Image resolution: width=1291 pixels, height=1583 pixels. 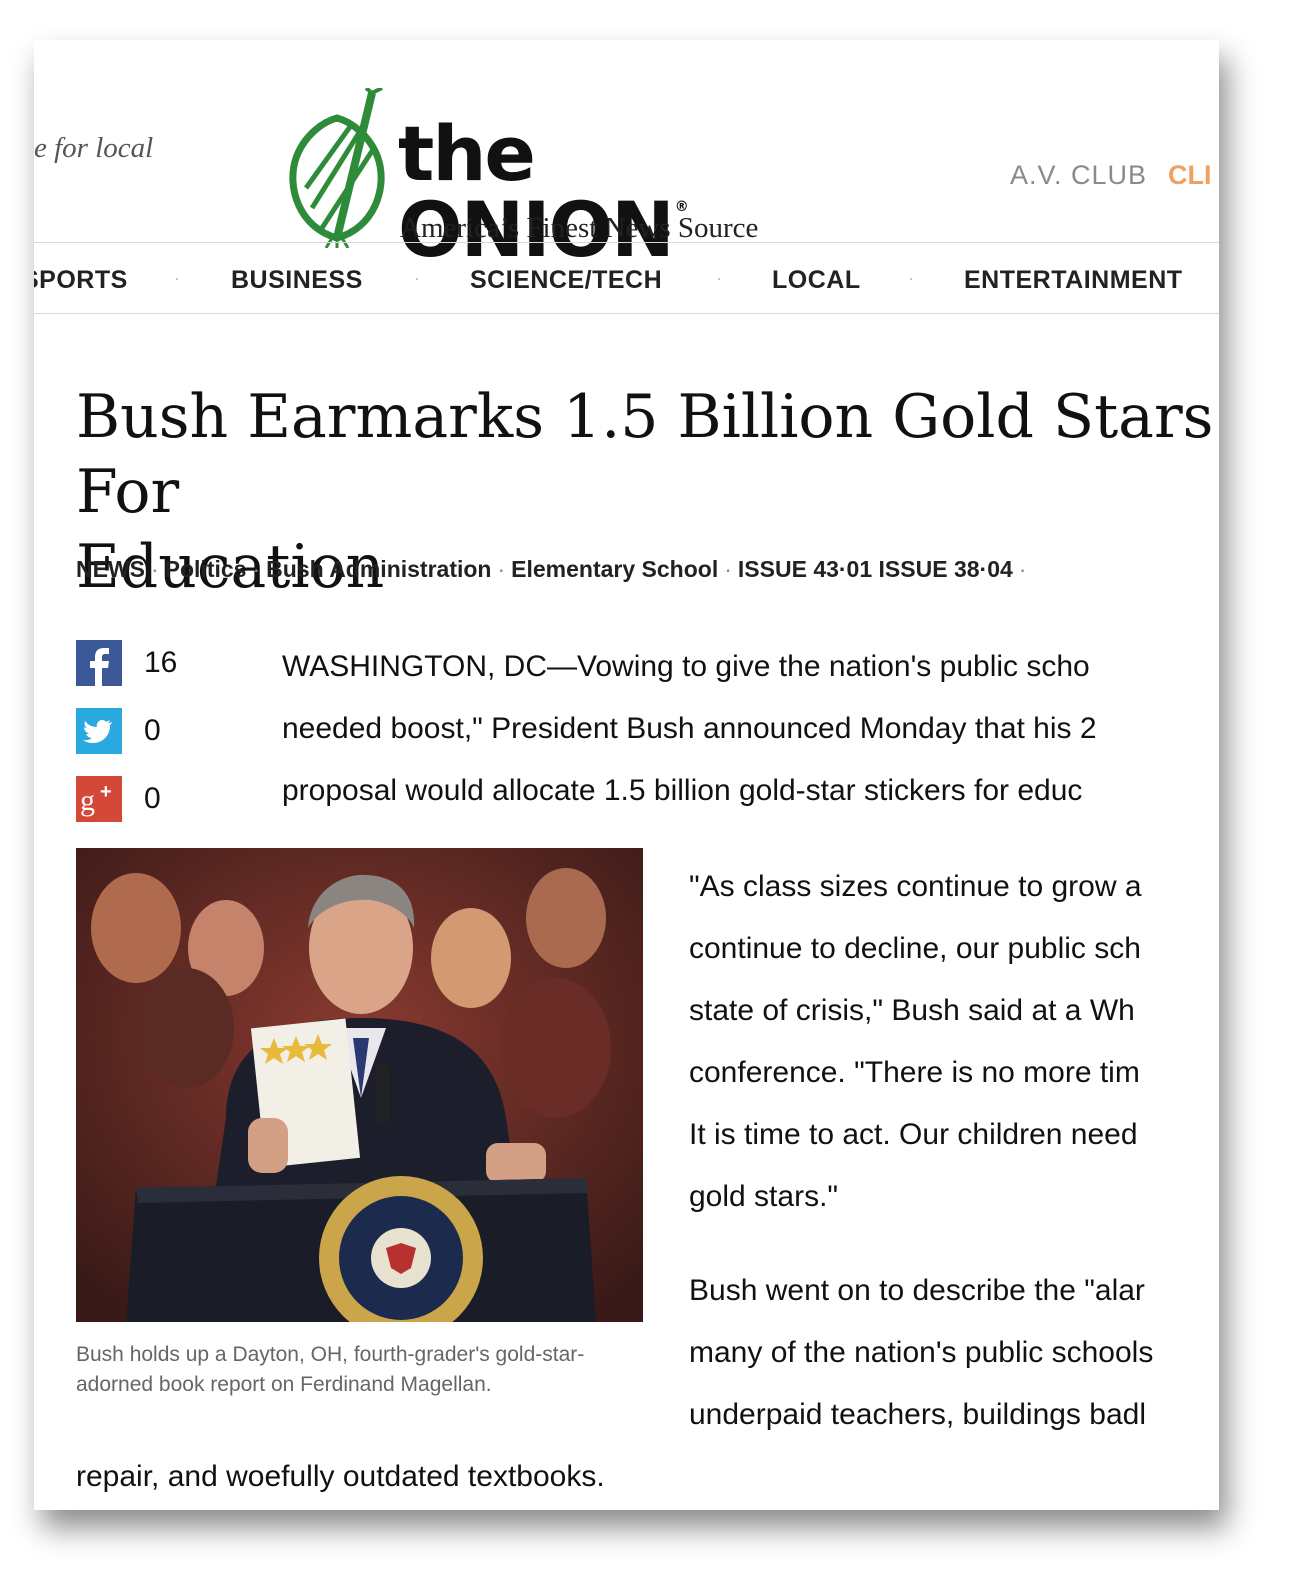 What do you see at coordinates (562, 178) in the screenshot?
I see `site-logo: the ONION ® America’s Finest News Source` at bounding box center [562, 178].